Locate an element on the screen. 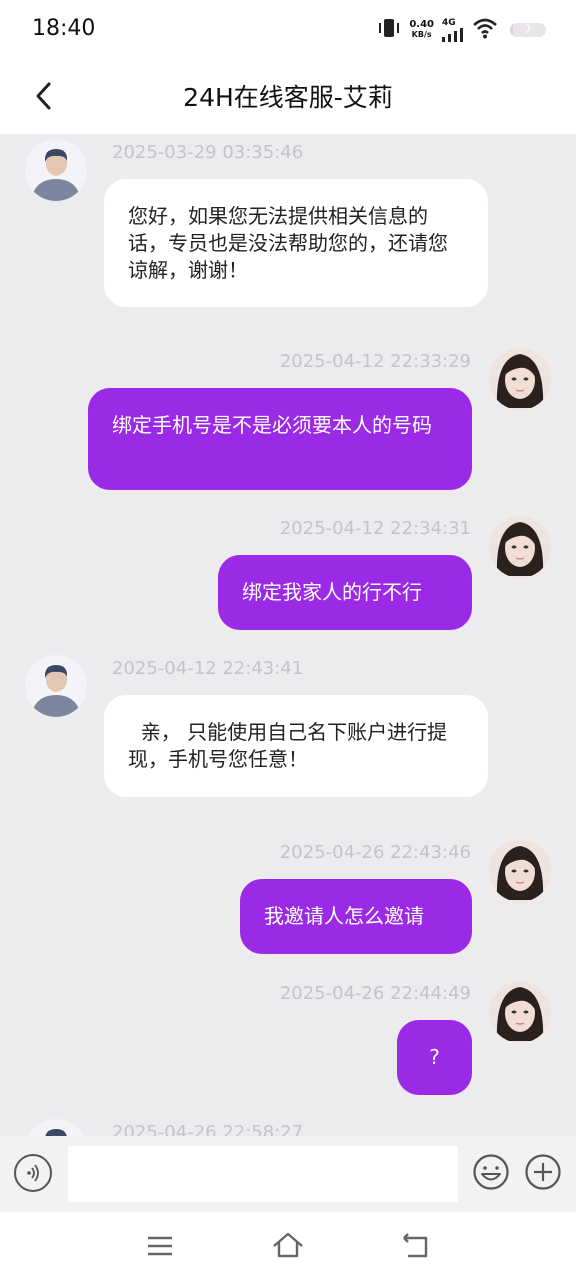 This screenshot has height=1280, width=576. voice-icon is located at coordinates (33, 1173).